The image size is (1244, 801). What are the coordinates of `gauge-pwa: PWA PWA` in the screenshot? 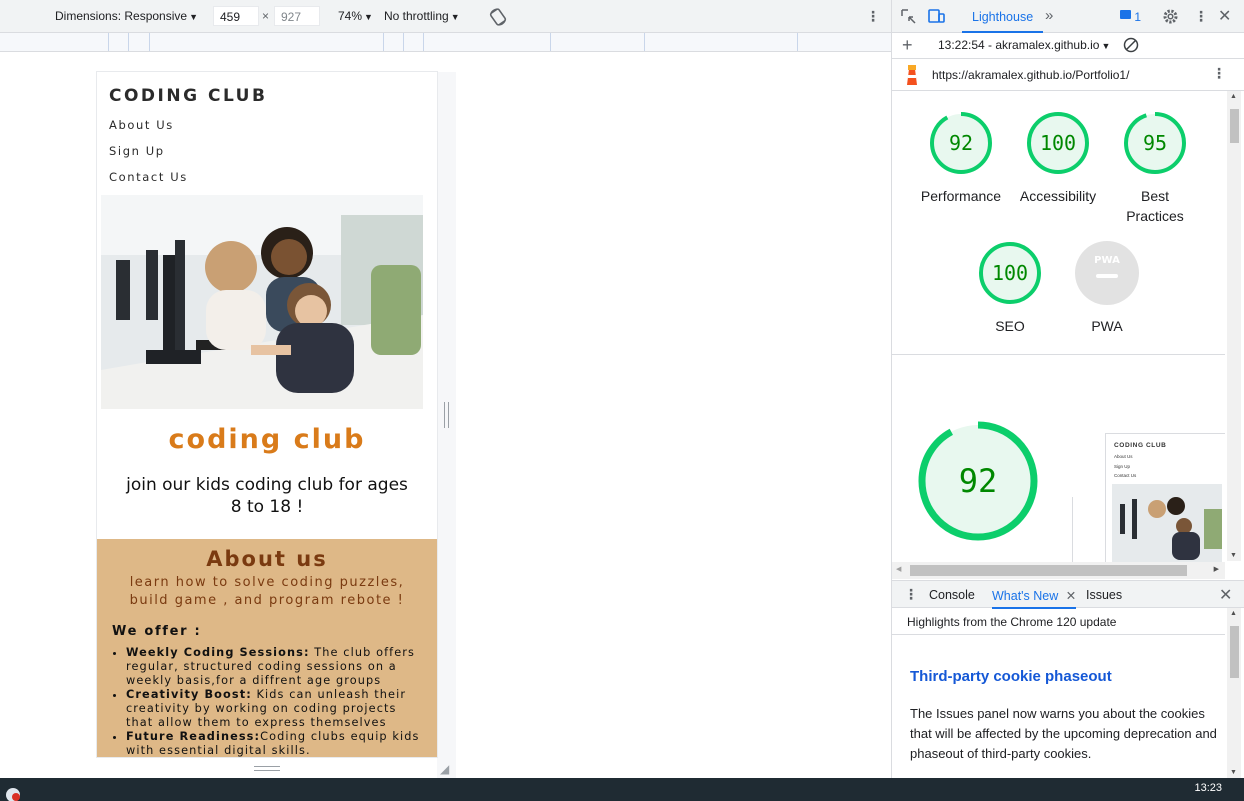 It's located at (1107, 288).